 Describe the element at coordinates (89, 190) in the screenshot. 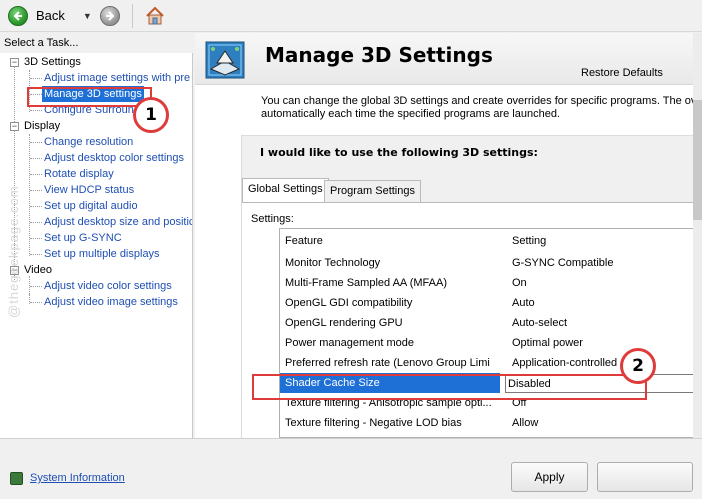

I see `tree-item-view-hdcp-status: View HDCP status` at that location.